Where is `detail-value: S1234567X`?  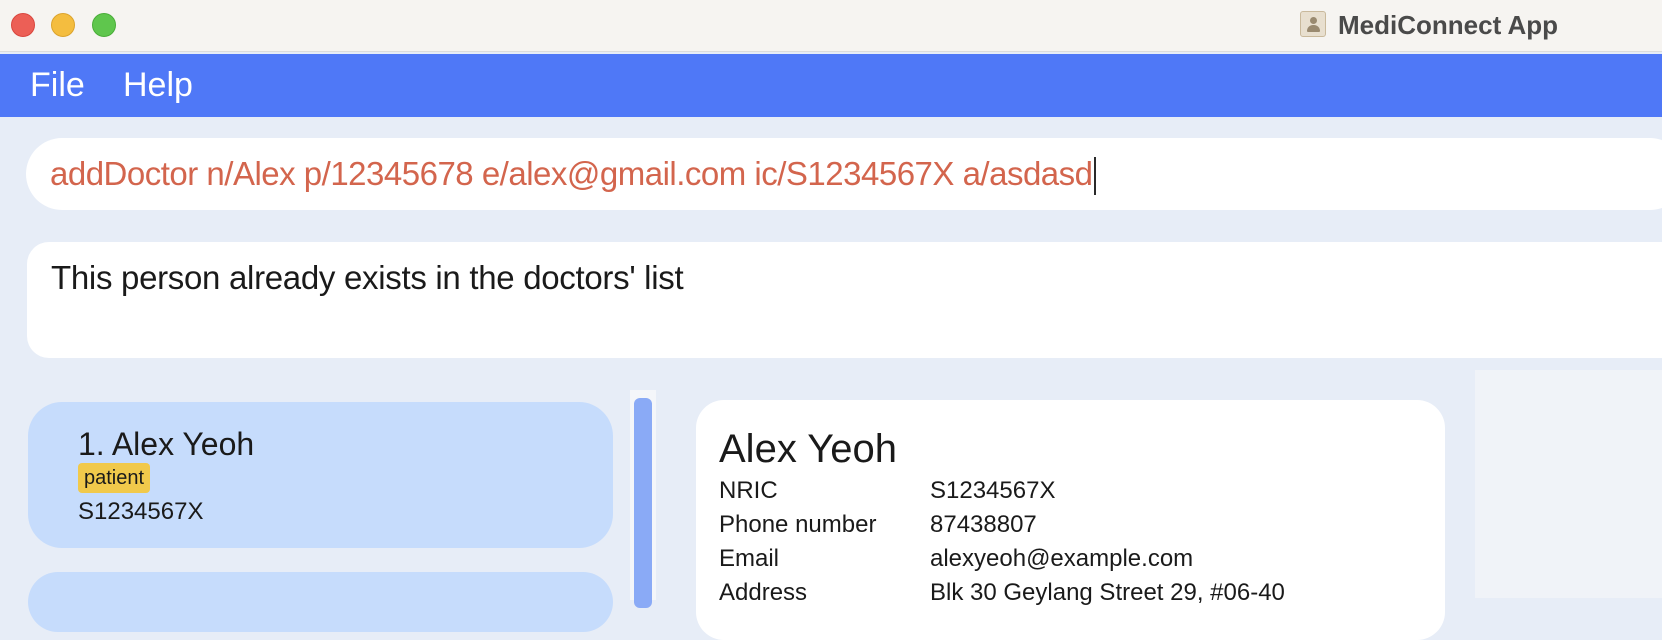 detail-value: S1234567X is located at coordinates (993, 490).